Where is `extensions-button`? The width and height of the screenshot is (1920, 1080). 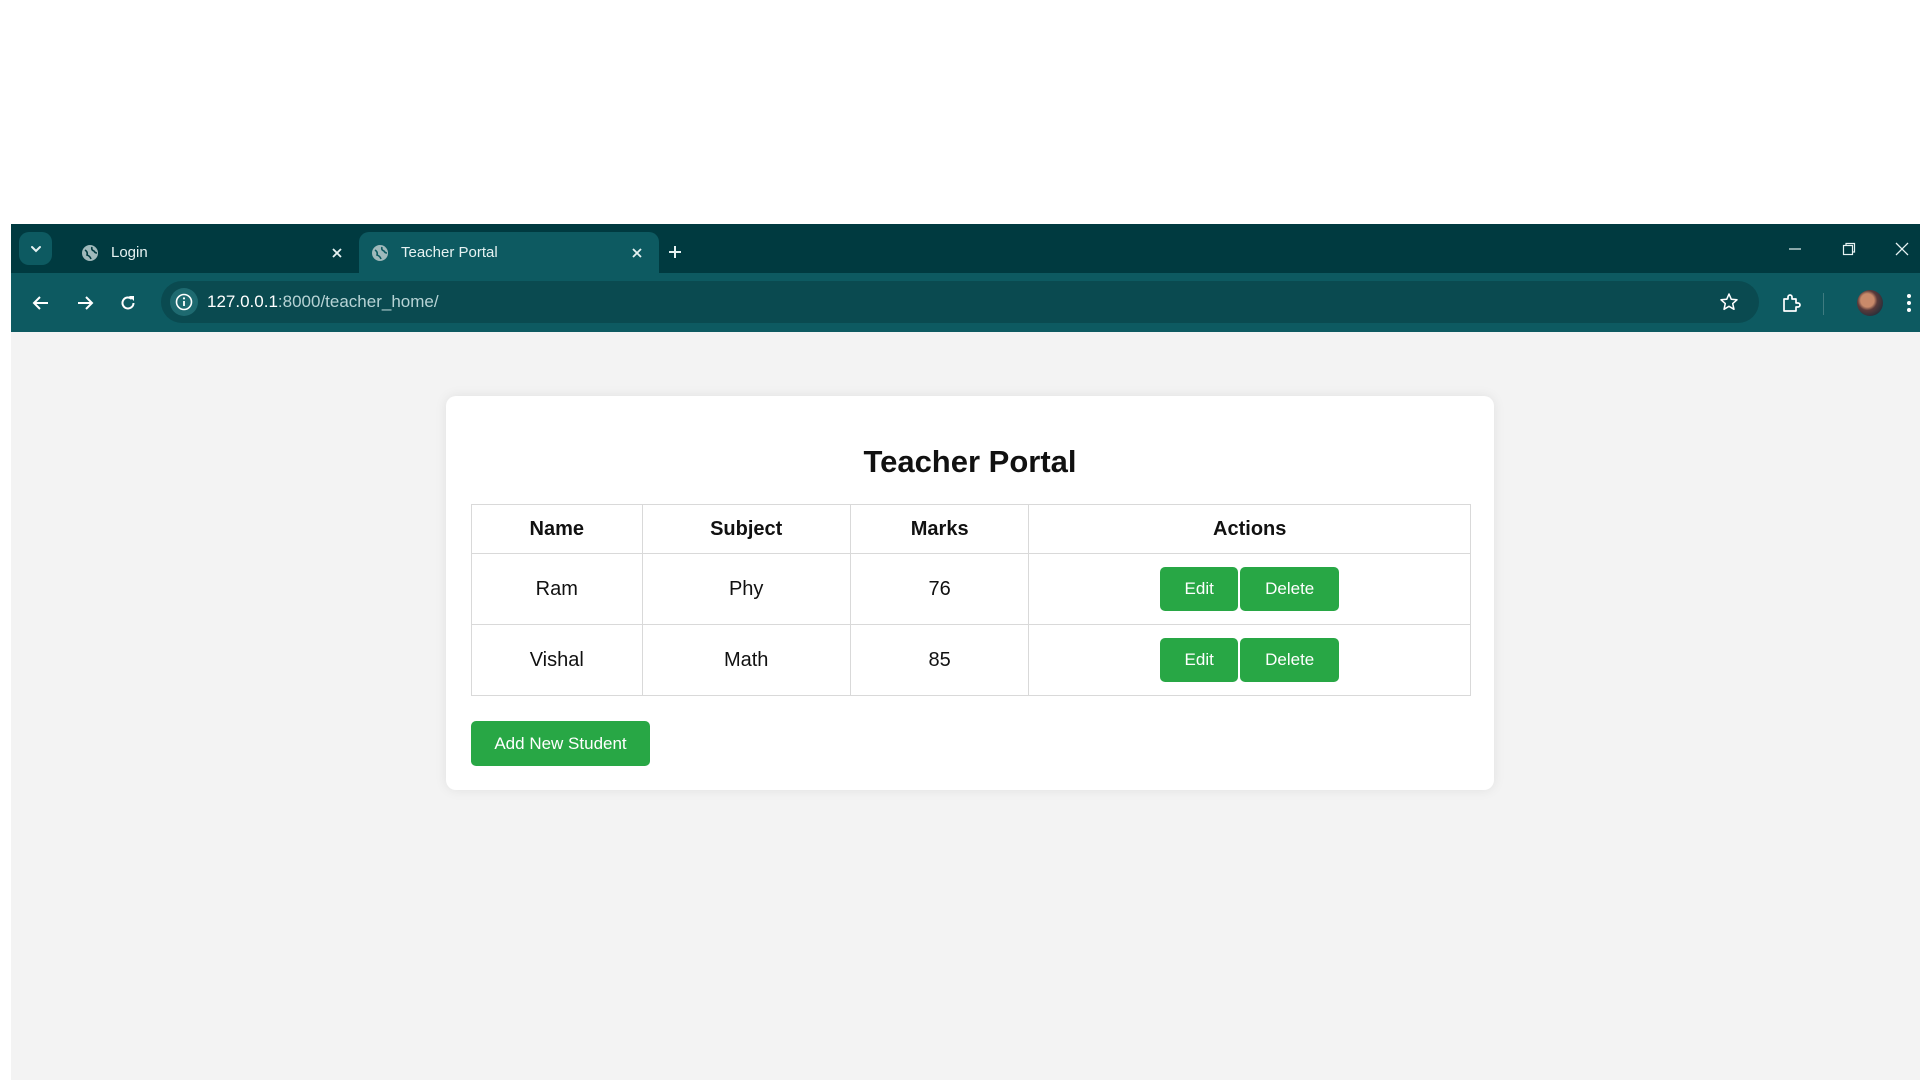 extensions-button is located at coordinates (1791, 303).